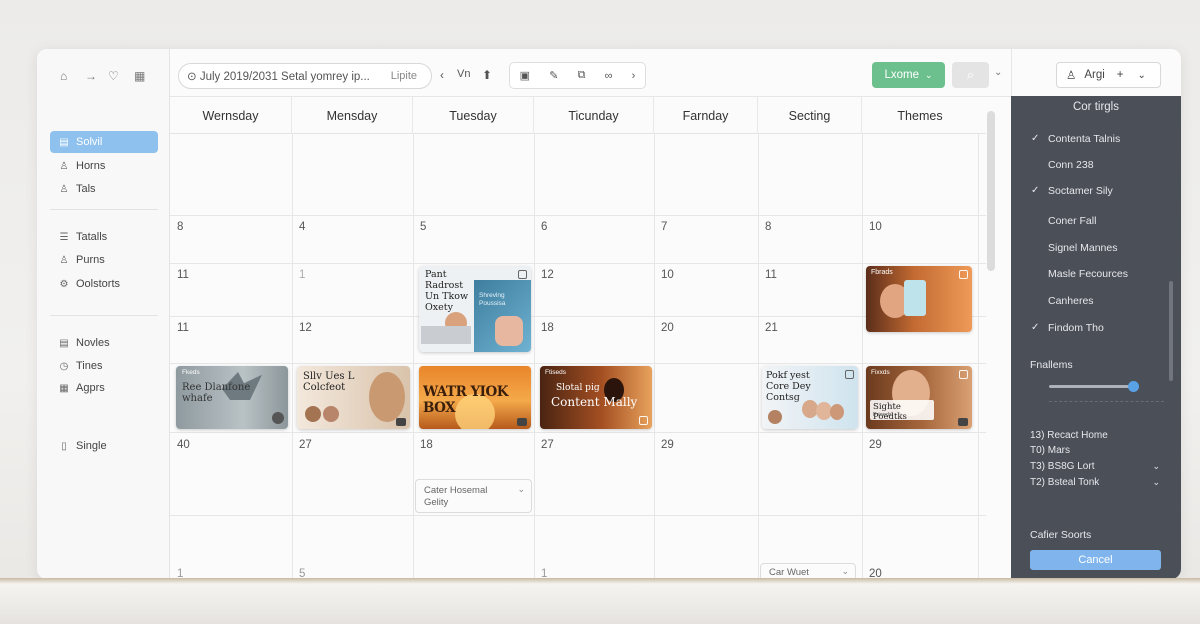 The height and width of the screenshot is (624, 1200). I want to click on panel-option: ✓ Findom Tho, so click(1067, 328).